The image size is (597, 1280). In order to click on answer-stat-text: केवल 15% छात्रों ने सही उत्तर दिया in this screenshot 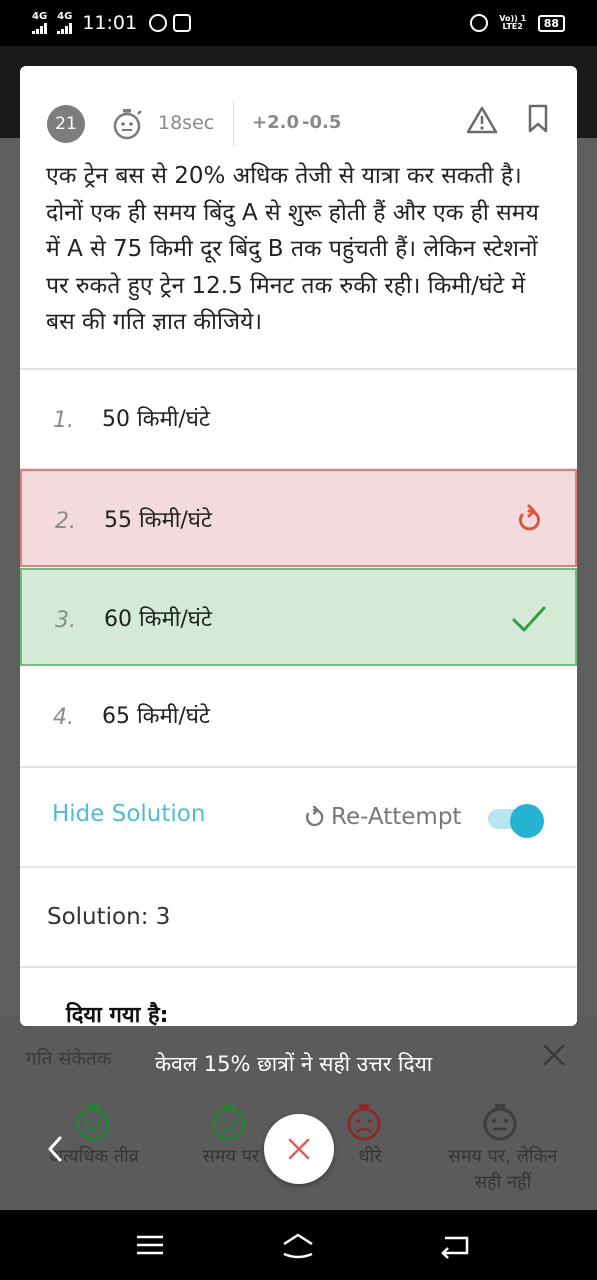, I will do `click(294, 1064)`.